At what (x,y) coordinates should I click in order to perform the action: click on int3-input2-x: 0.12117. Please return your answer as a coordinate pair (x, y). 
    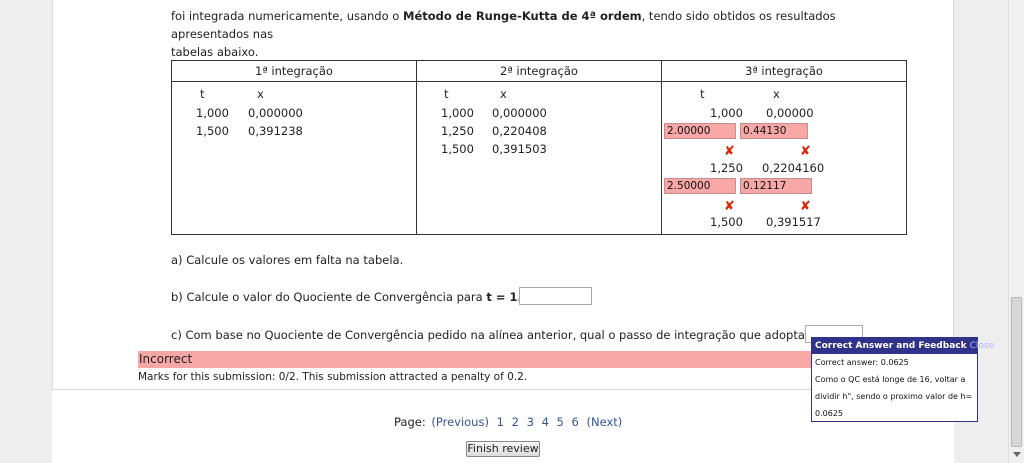
    Looking at the image, I should click on (776, 186).